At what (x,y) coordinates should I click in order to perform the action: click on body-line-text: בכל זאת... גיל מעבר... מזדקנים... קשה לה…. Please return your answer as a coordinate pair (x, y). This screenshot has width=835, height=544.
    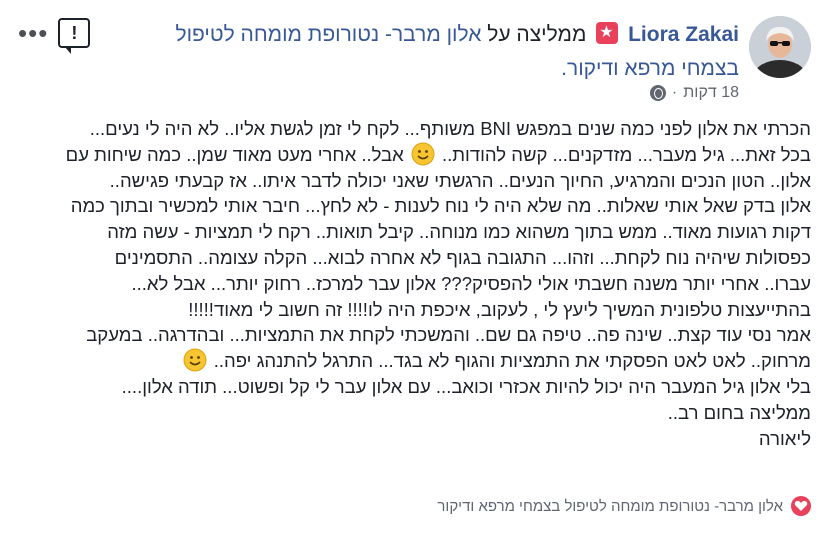
    Looking at the image, I should click on (626, 154).